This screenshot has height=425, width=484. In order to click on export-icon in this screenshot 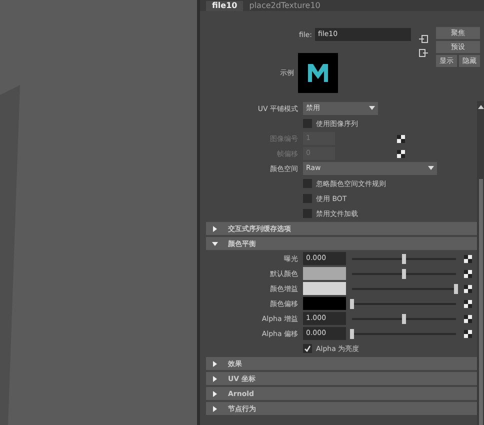, I will do `click(423, 53)`.